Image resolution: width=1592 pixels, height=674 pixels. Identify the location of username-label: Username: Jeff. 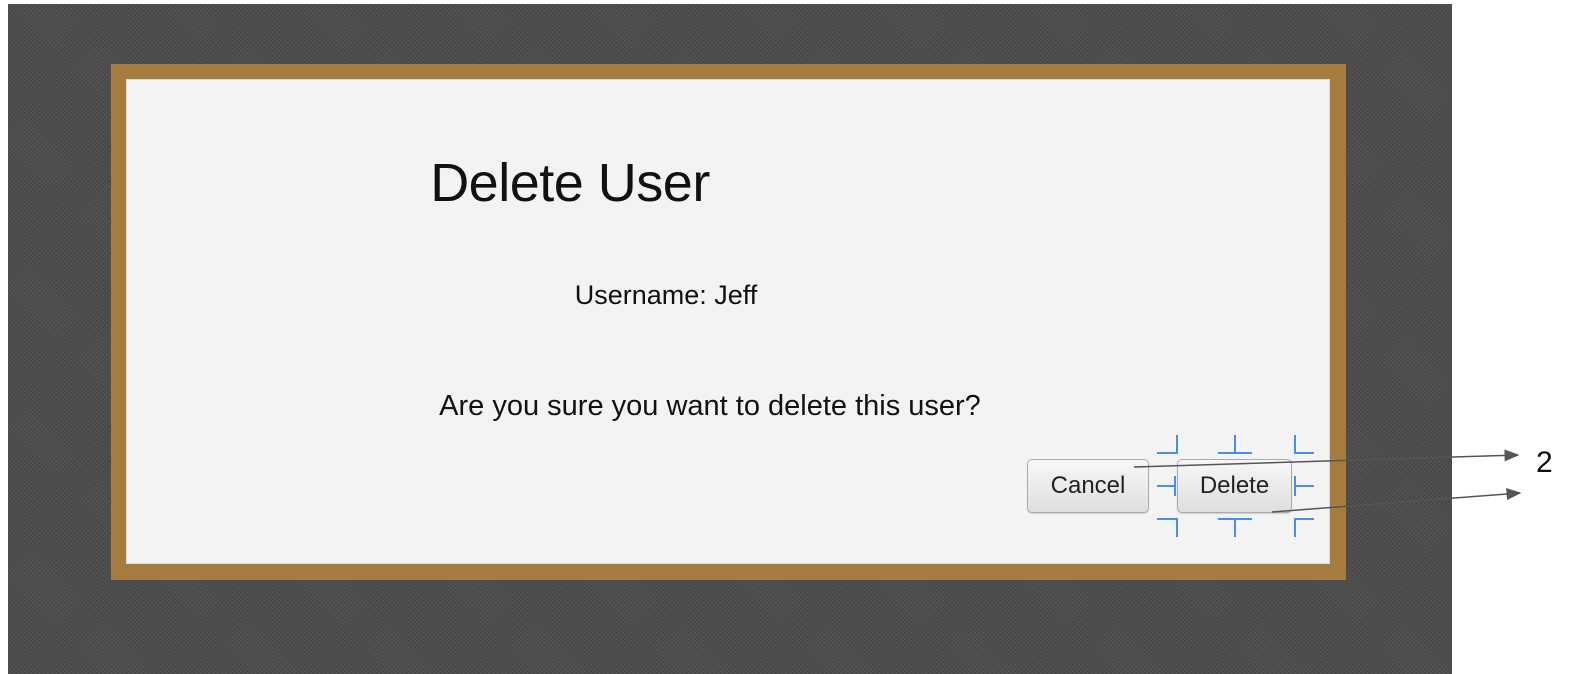
(666, 295).